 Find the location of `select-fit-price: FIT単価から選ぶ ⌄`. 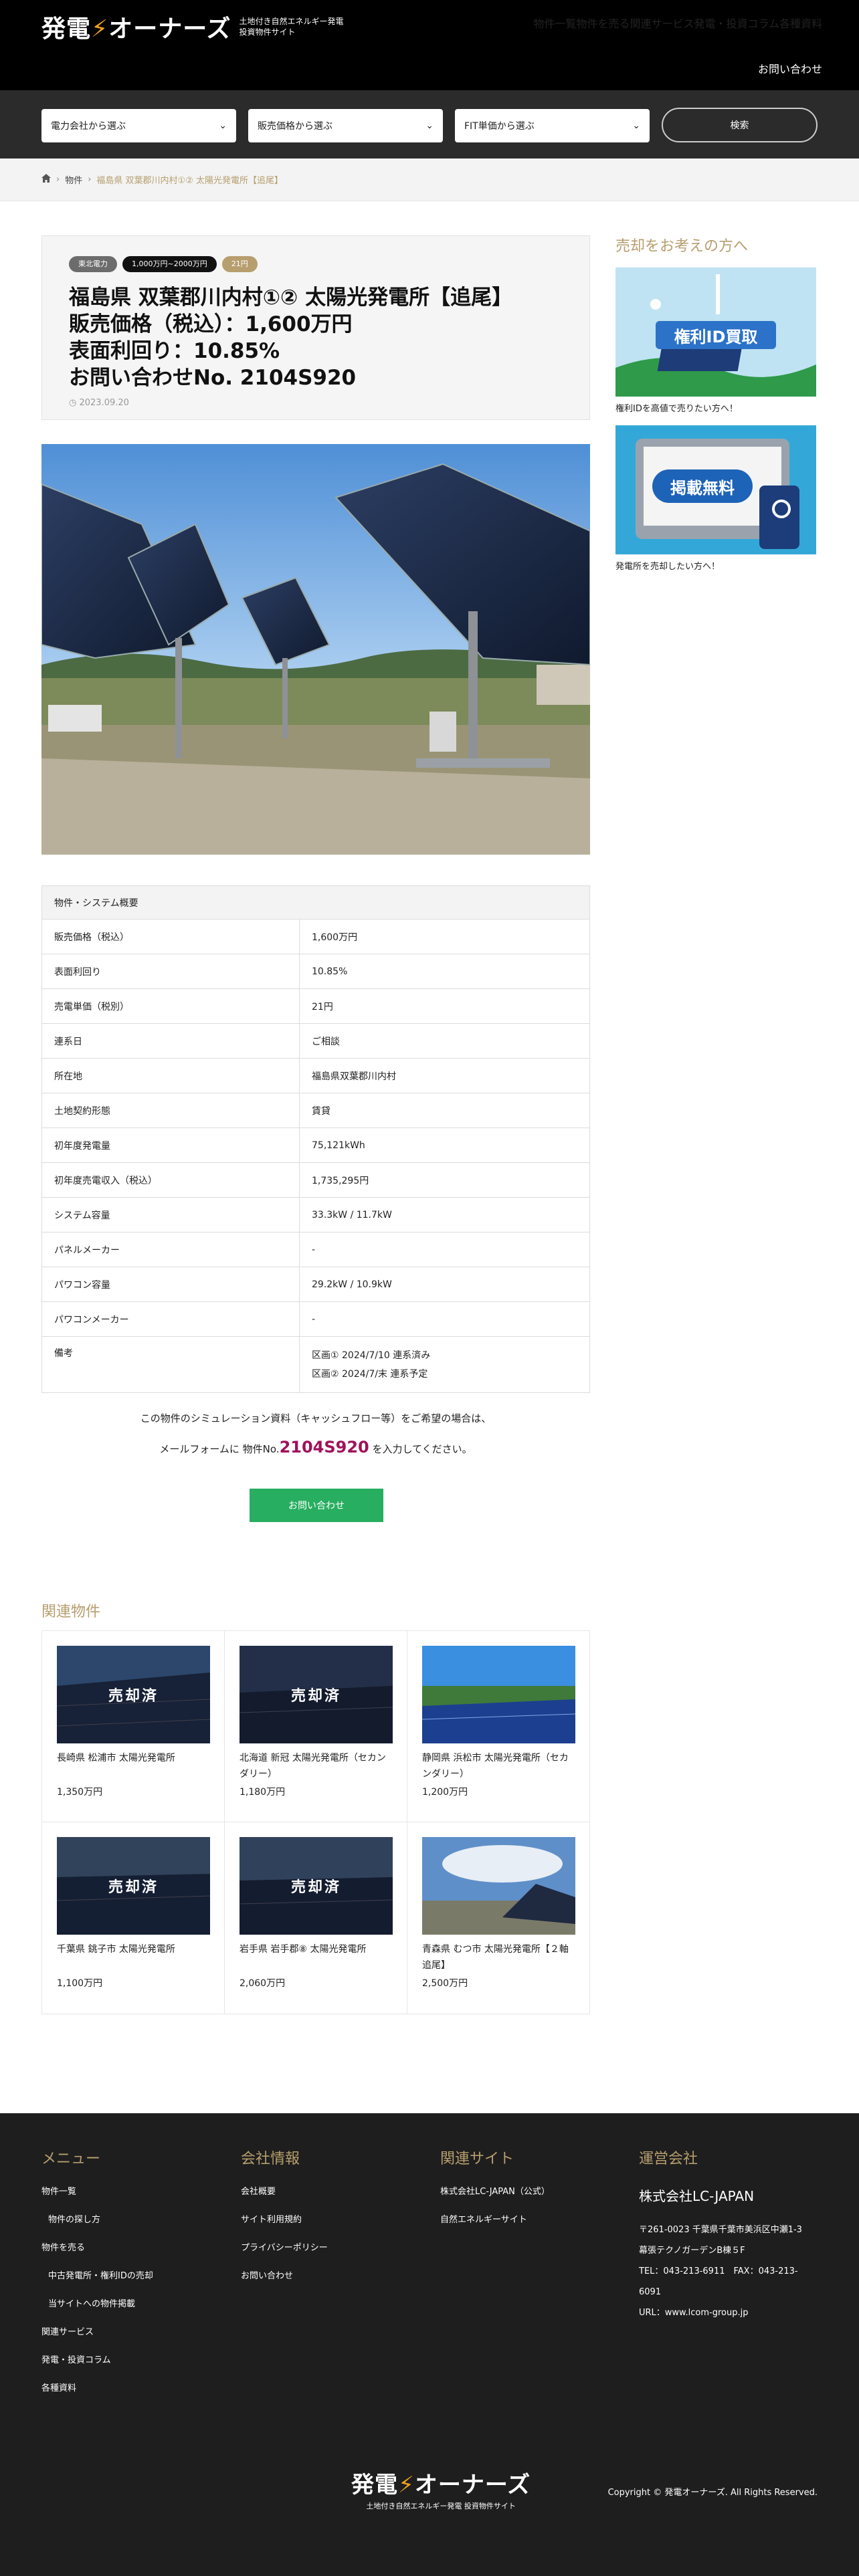

select-fit-price: FIT単価から選ぶ ⌄ is located at coordinates (552, 126).